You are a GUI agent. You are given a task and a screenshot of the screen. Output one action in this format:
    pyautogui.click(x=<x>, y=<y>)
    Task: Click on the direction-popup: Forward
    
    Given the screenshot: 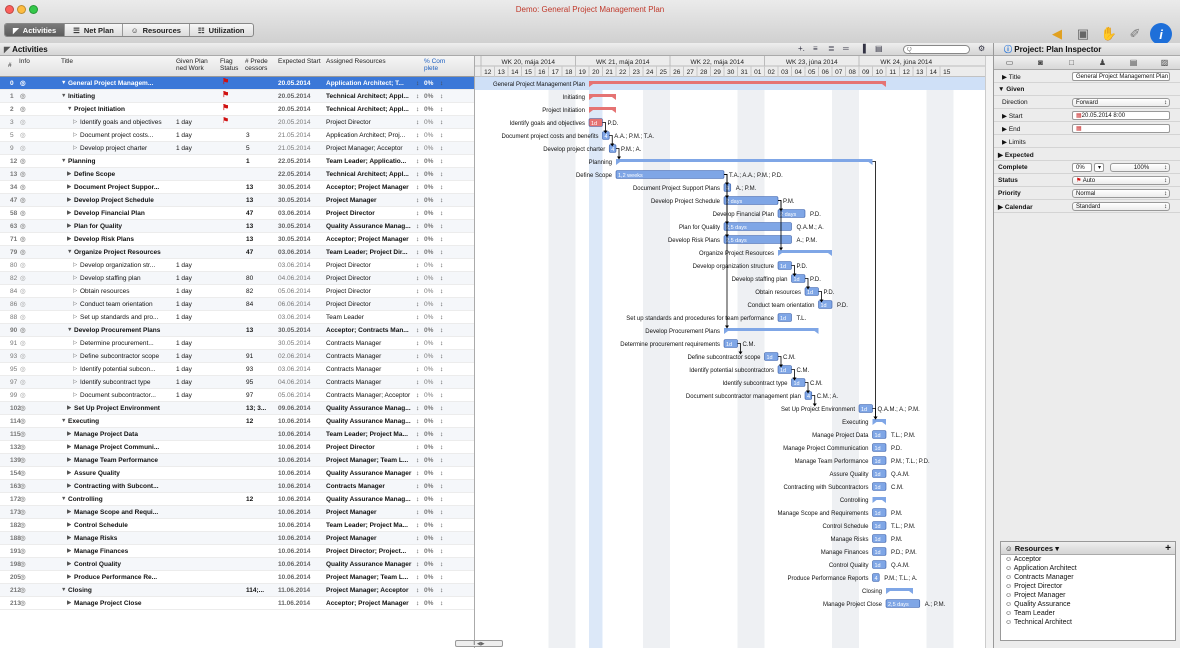 What is the action you would take?
    pyautogui.click(x=1121, y=102)
    